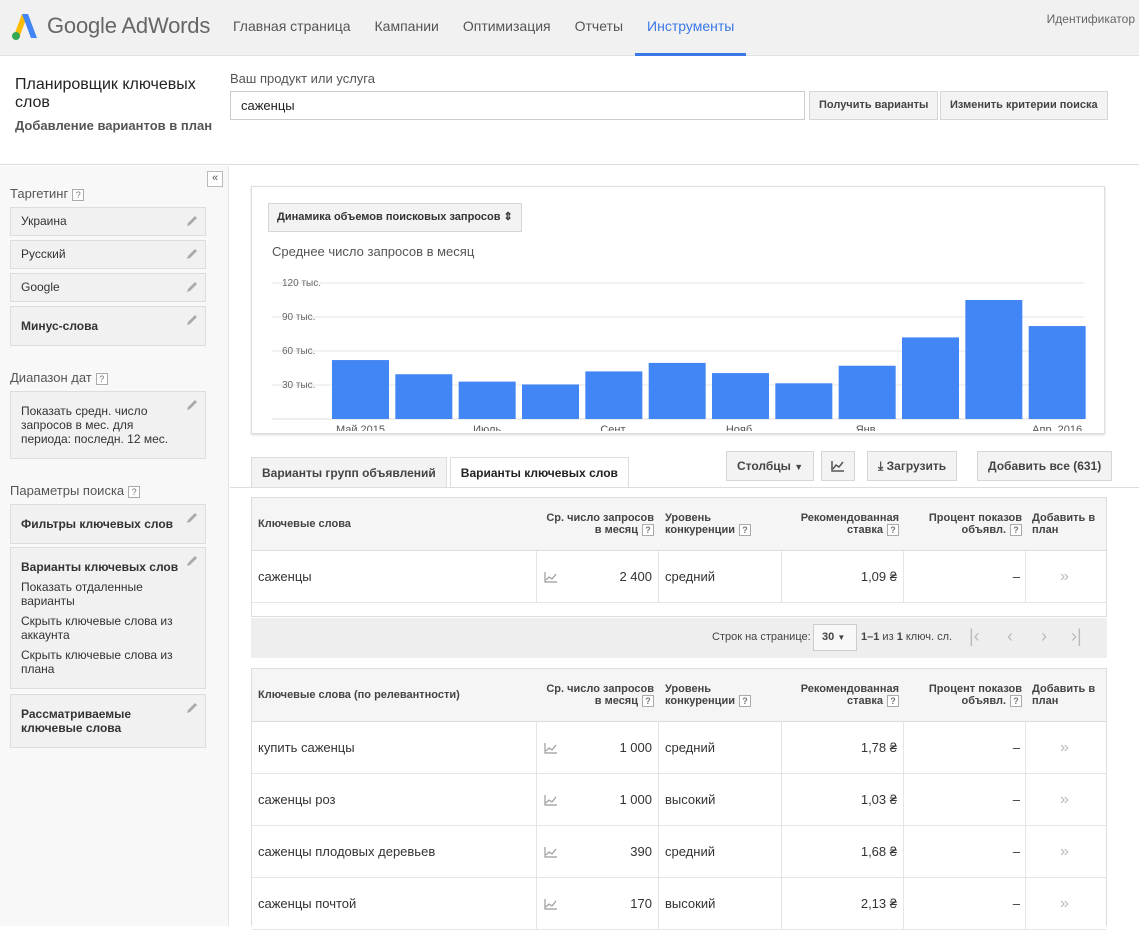 This screenshot has width=1139, height=930. Describe the element at coordinates (1024, 105) in the screenshot. I see `modify-search-button: Изменить критерии поиска` at that location.